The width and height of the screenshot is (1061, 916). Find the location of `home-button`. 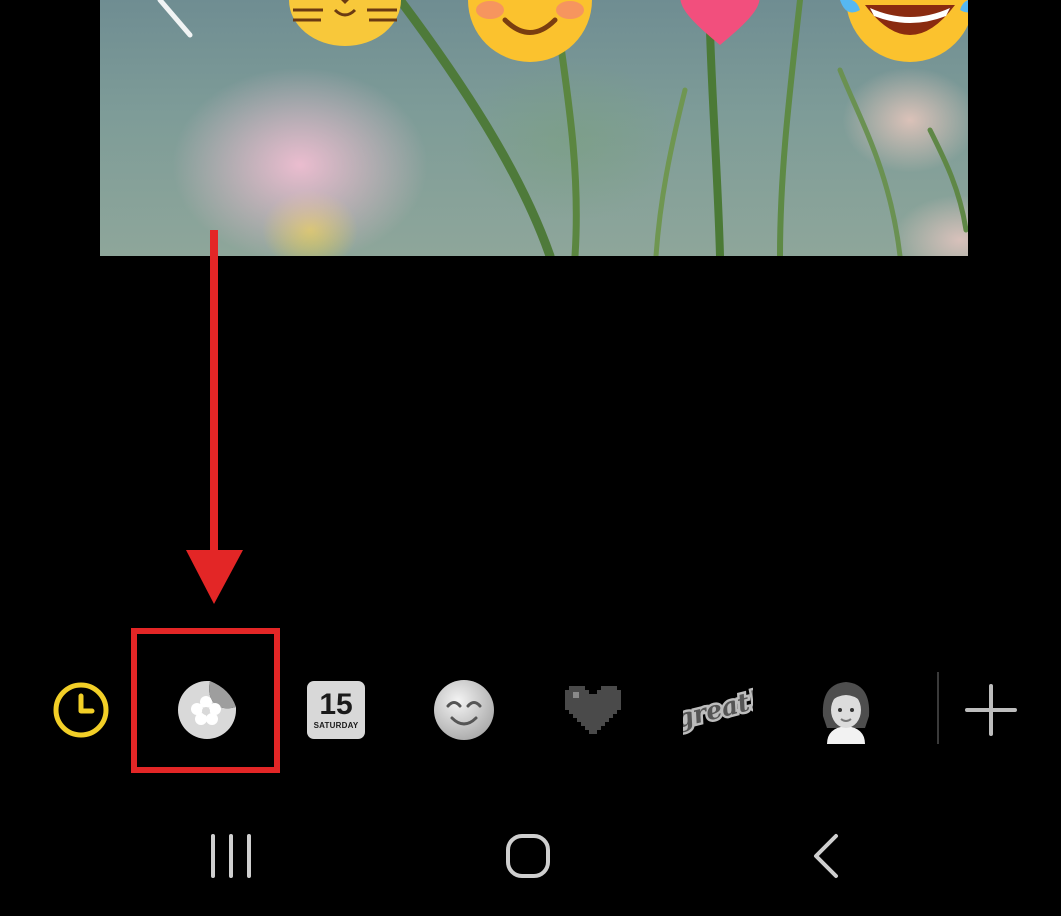

home-button is located at coordinates (528, 856).